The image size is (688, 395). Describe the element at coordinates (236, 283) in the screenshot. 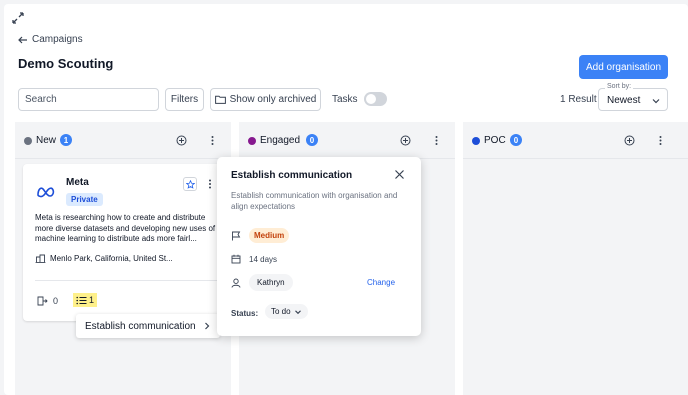

I see `user-icon` at that location.